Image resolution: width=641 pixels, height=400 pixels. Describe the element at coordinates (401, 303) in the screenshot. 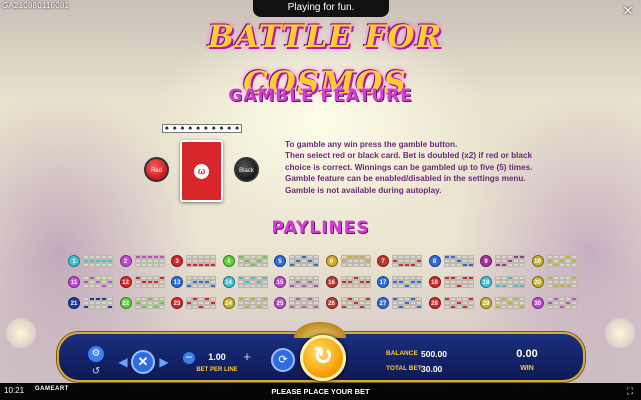

I see `payline-item: 27` at that location.